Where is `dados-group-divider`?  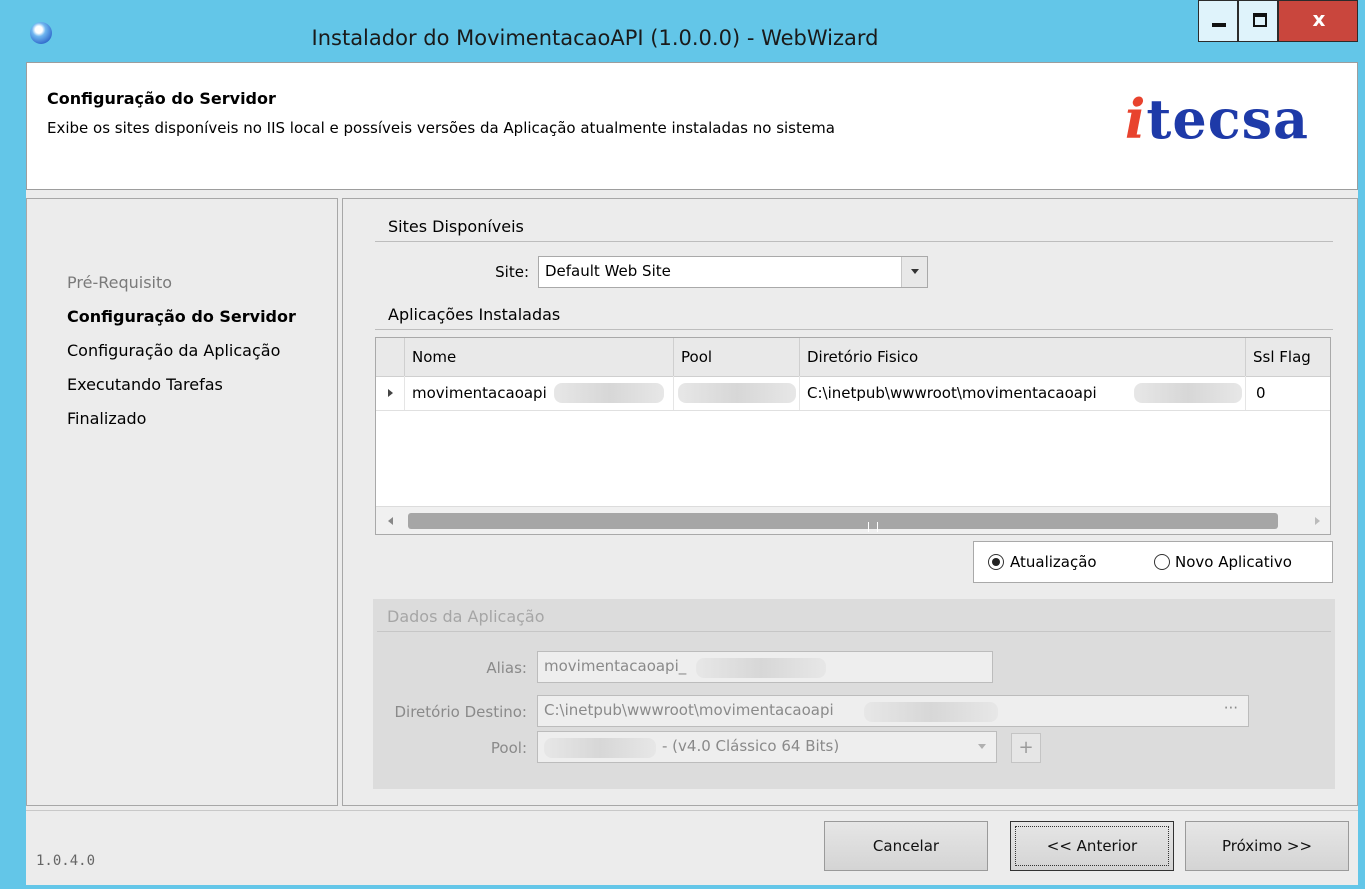 dados-group-divider is located at coordinates (854, 631).